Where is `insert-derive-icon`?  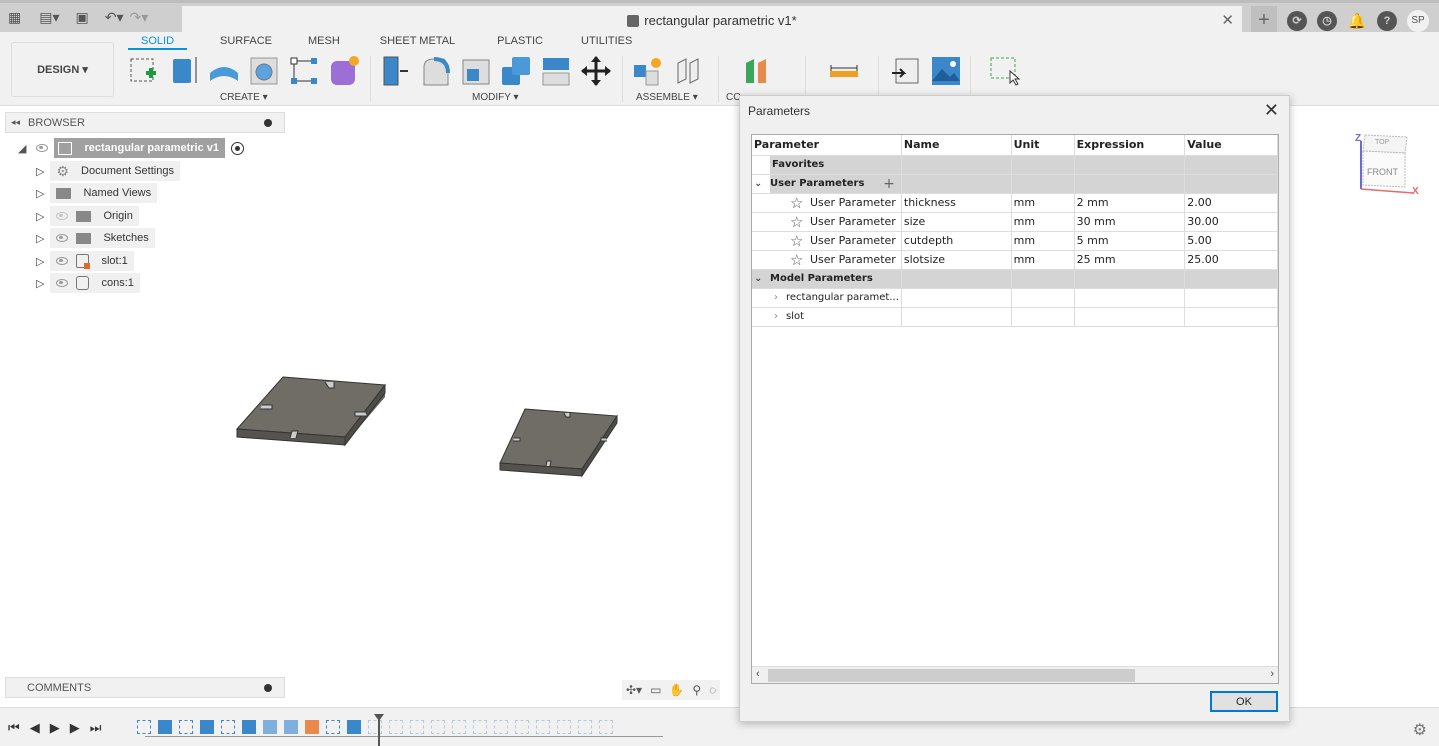
insert-derive-icon is located at coordinates (906, 71).